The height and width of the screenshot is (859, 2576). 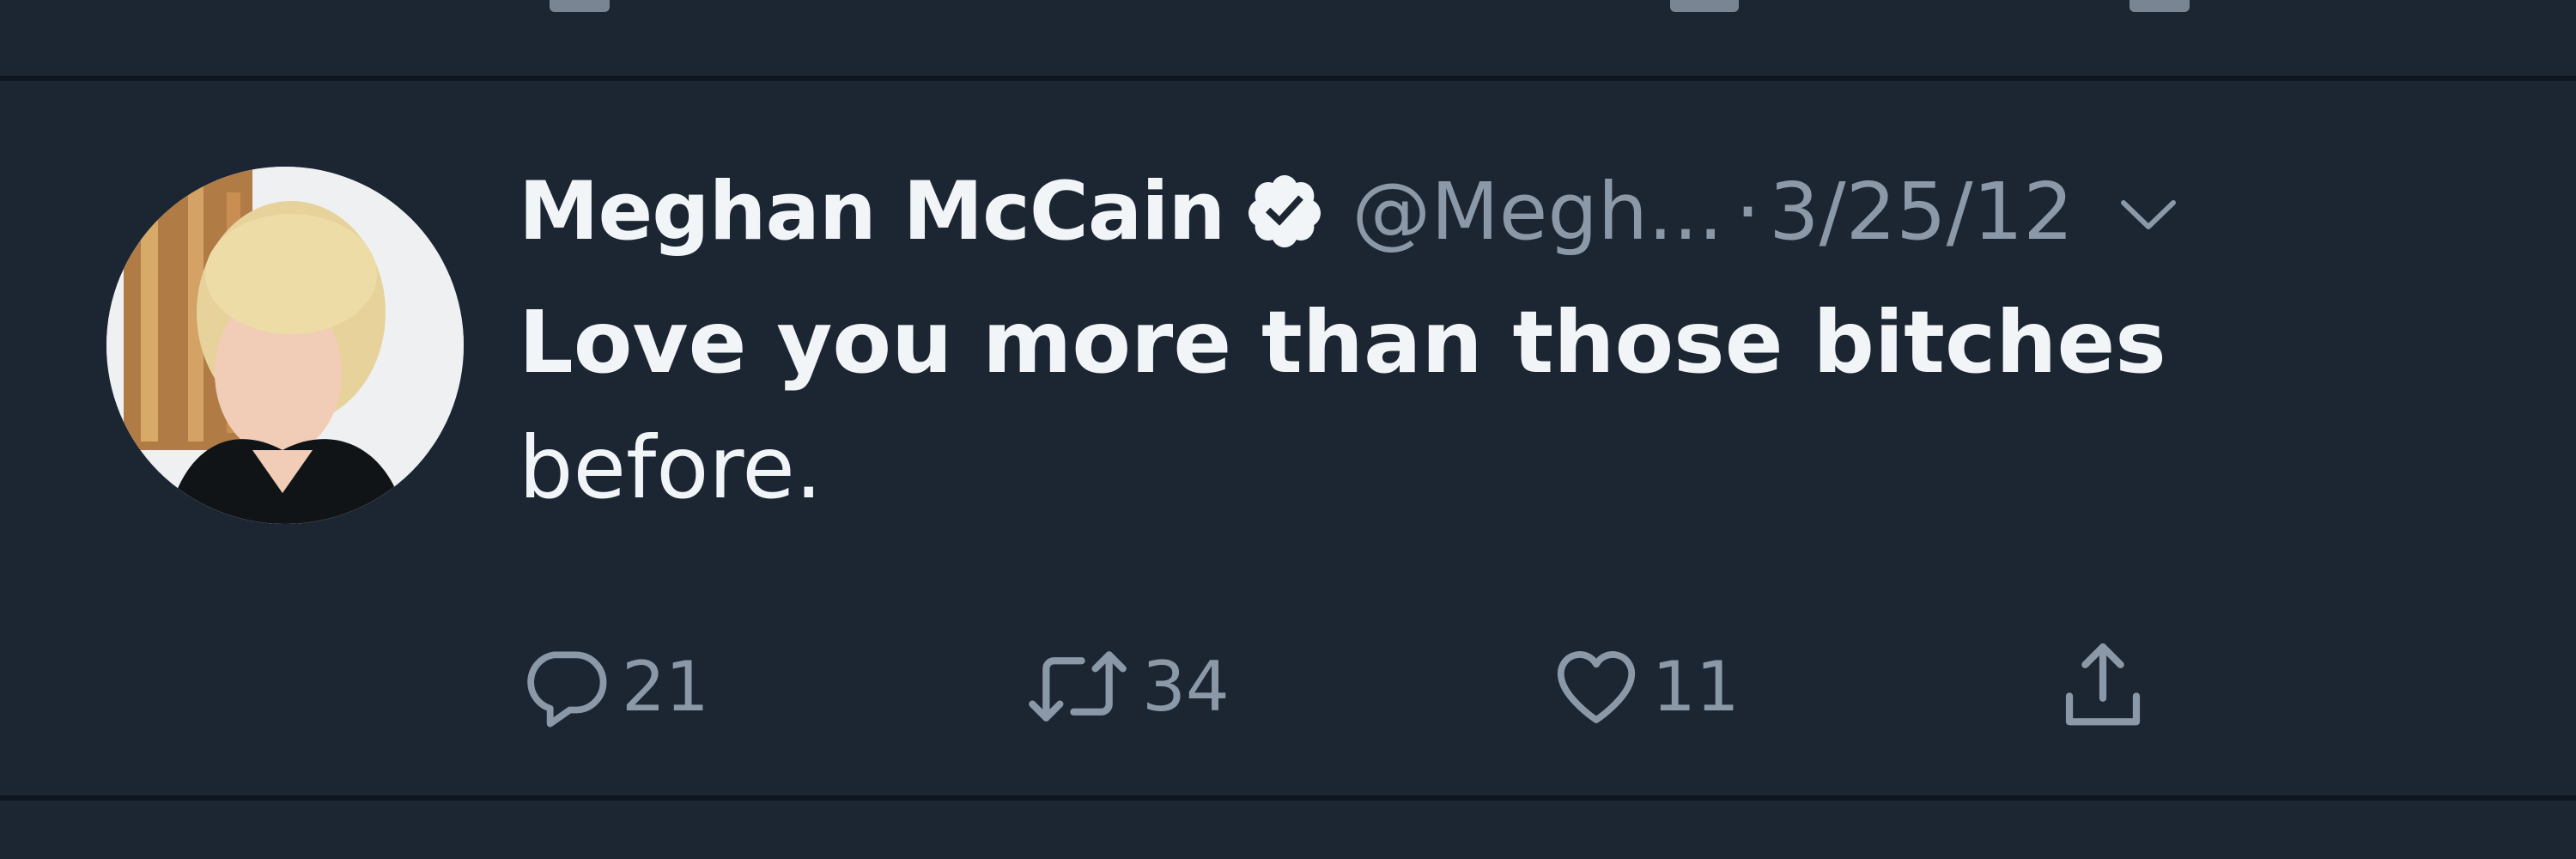 What do you see at coordinates (872, 212) in the screenshot?
I see `author-name: Meghan McCain` at bounding box center [872, 212].